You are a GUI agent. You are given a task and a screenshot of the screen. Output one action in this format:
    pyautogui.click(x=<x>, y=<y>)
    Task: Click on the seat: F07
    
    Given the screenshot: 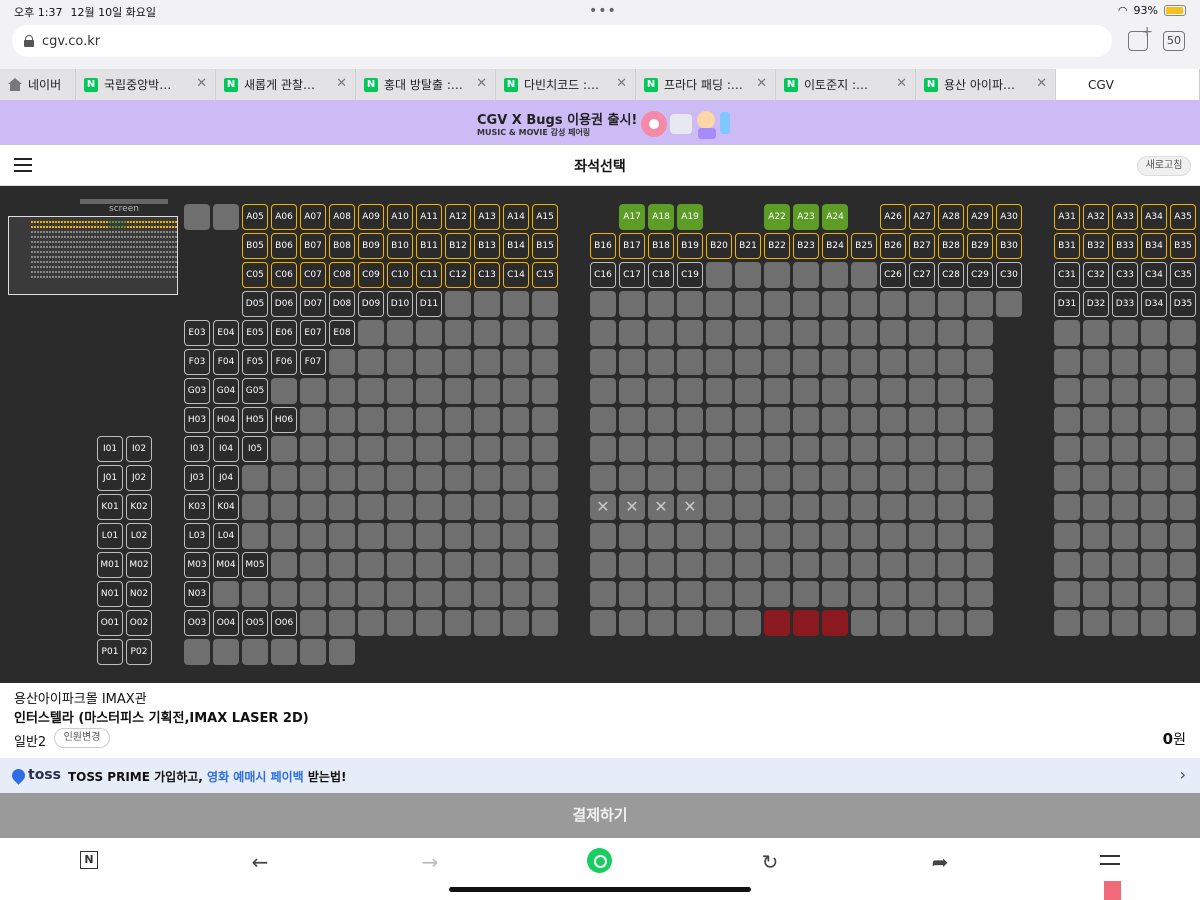 What is the action you would take?
    pyautogui.click(x=313, y=362)
    